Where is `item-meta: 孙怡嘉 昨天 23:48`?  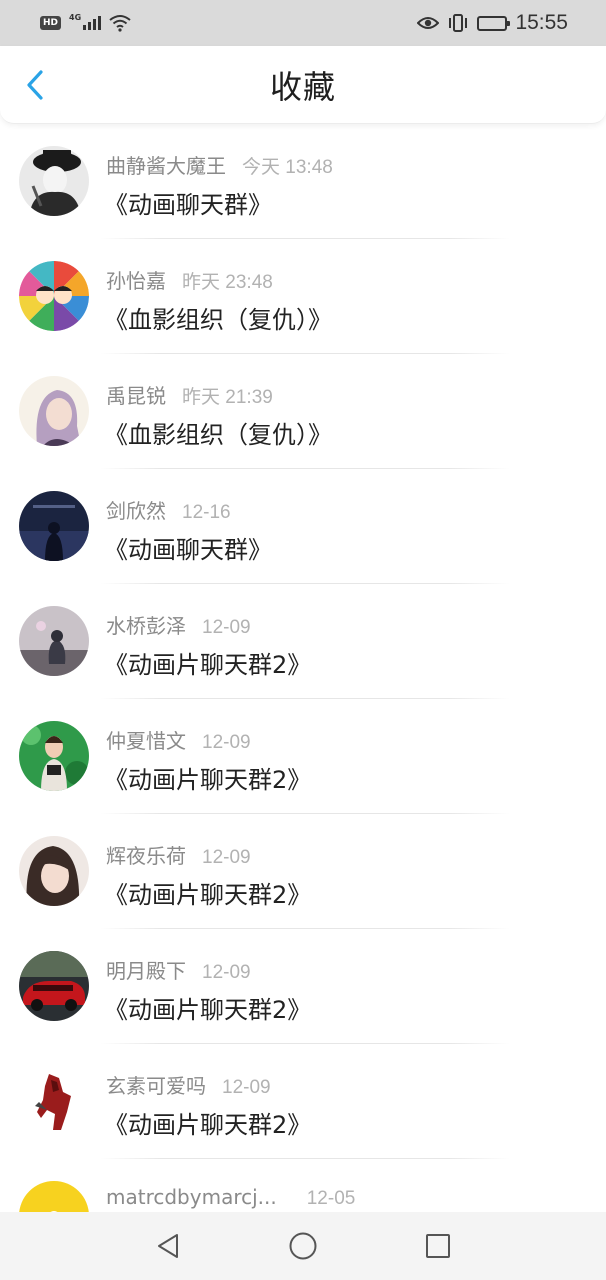
item-meta: 孙怡嘉 昨天 23:48 is located at coordinates (189, 279).